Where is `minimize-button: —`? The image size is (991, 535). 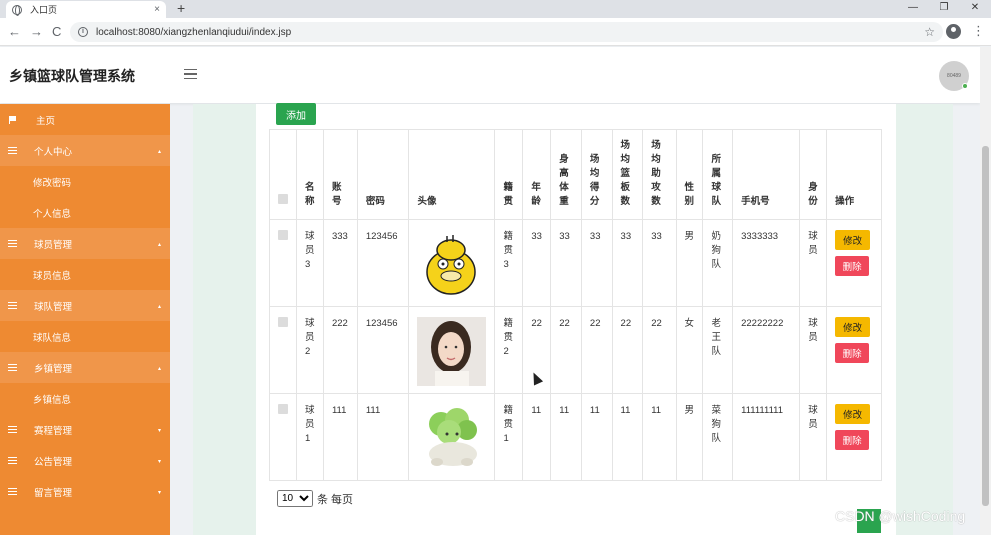
minimize-button: — is located at coordinates (913, 9).